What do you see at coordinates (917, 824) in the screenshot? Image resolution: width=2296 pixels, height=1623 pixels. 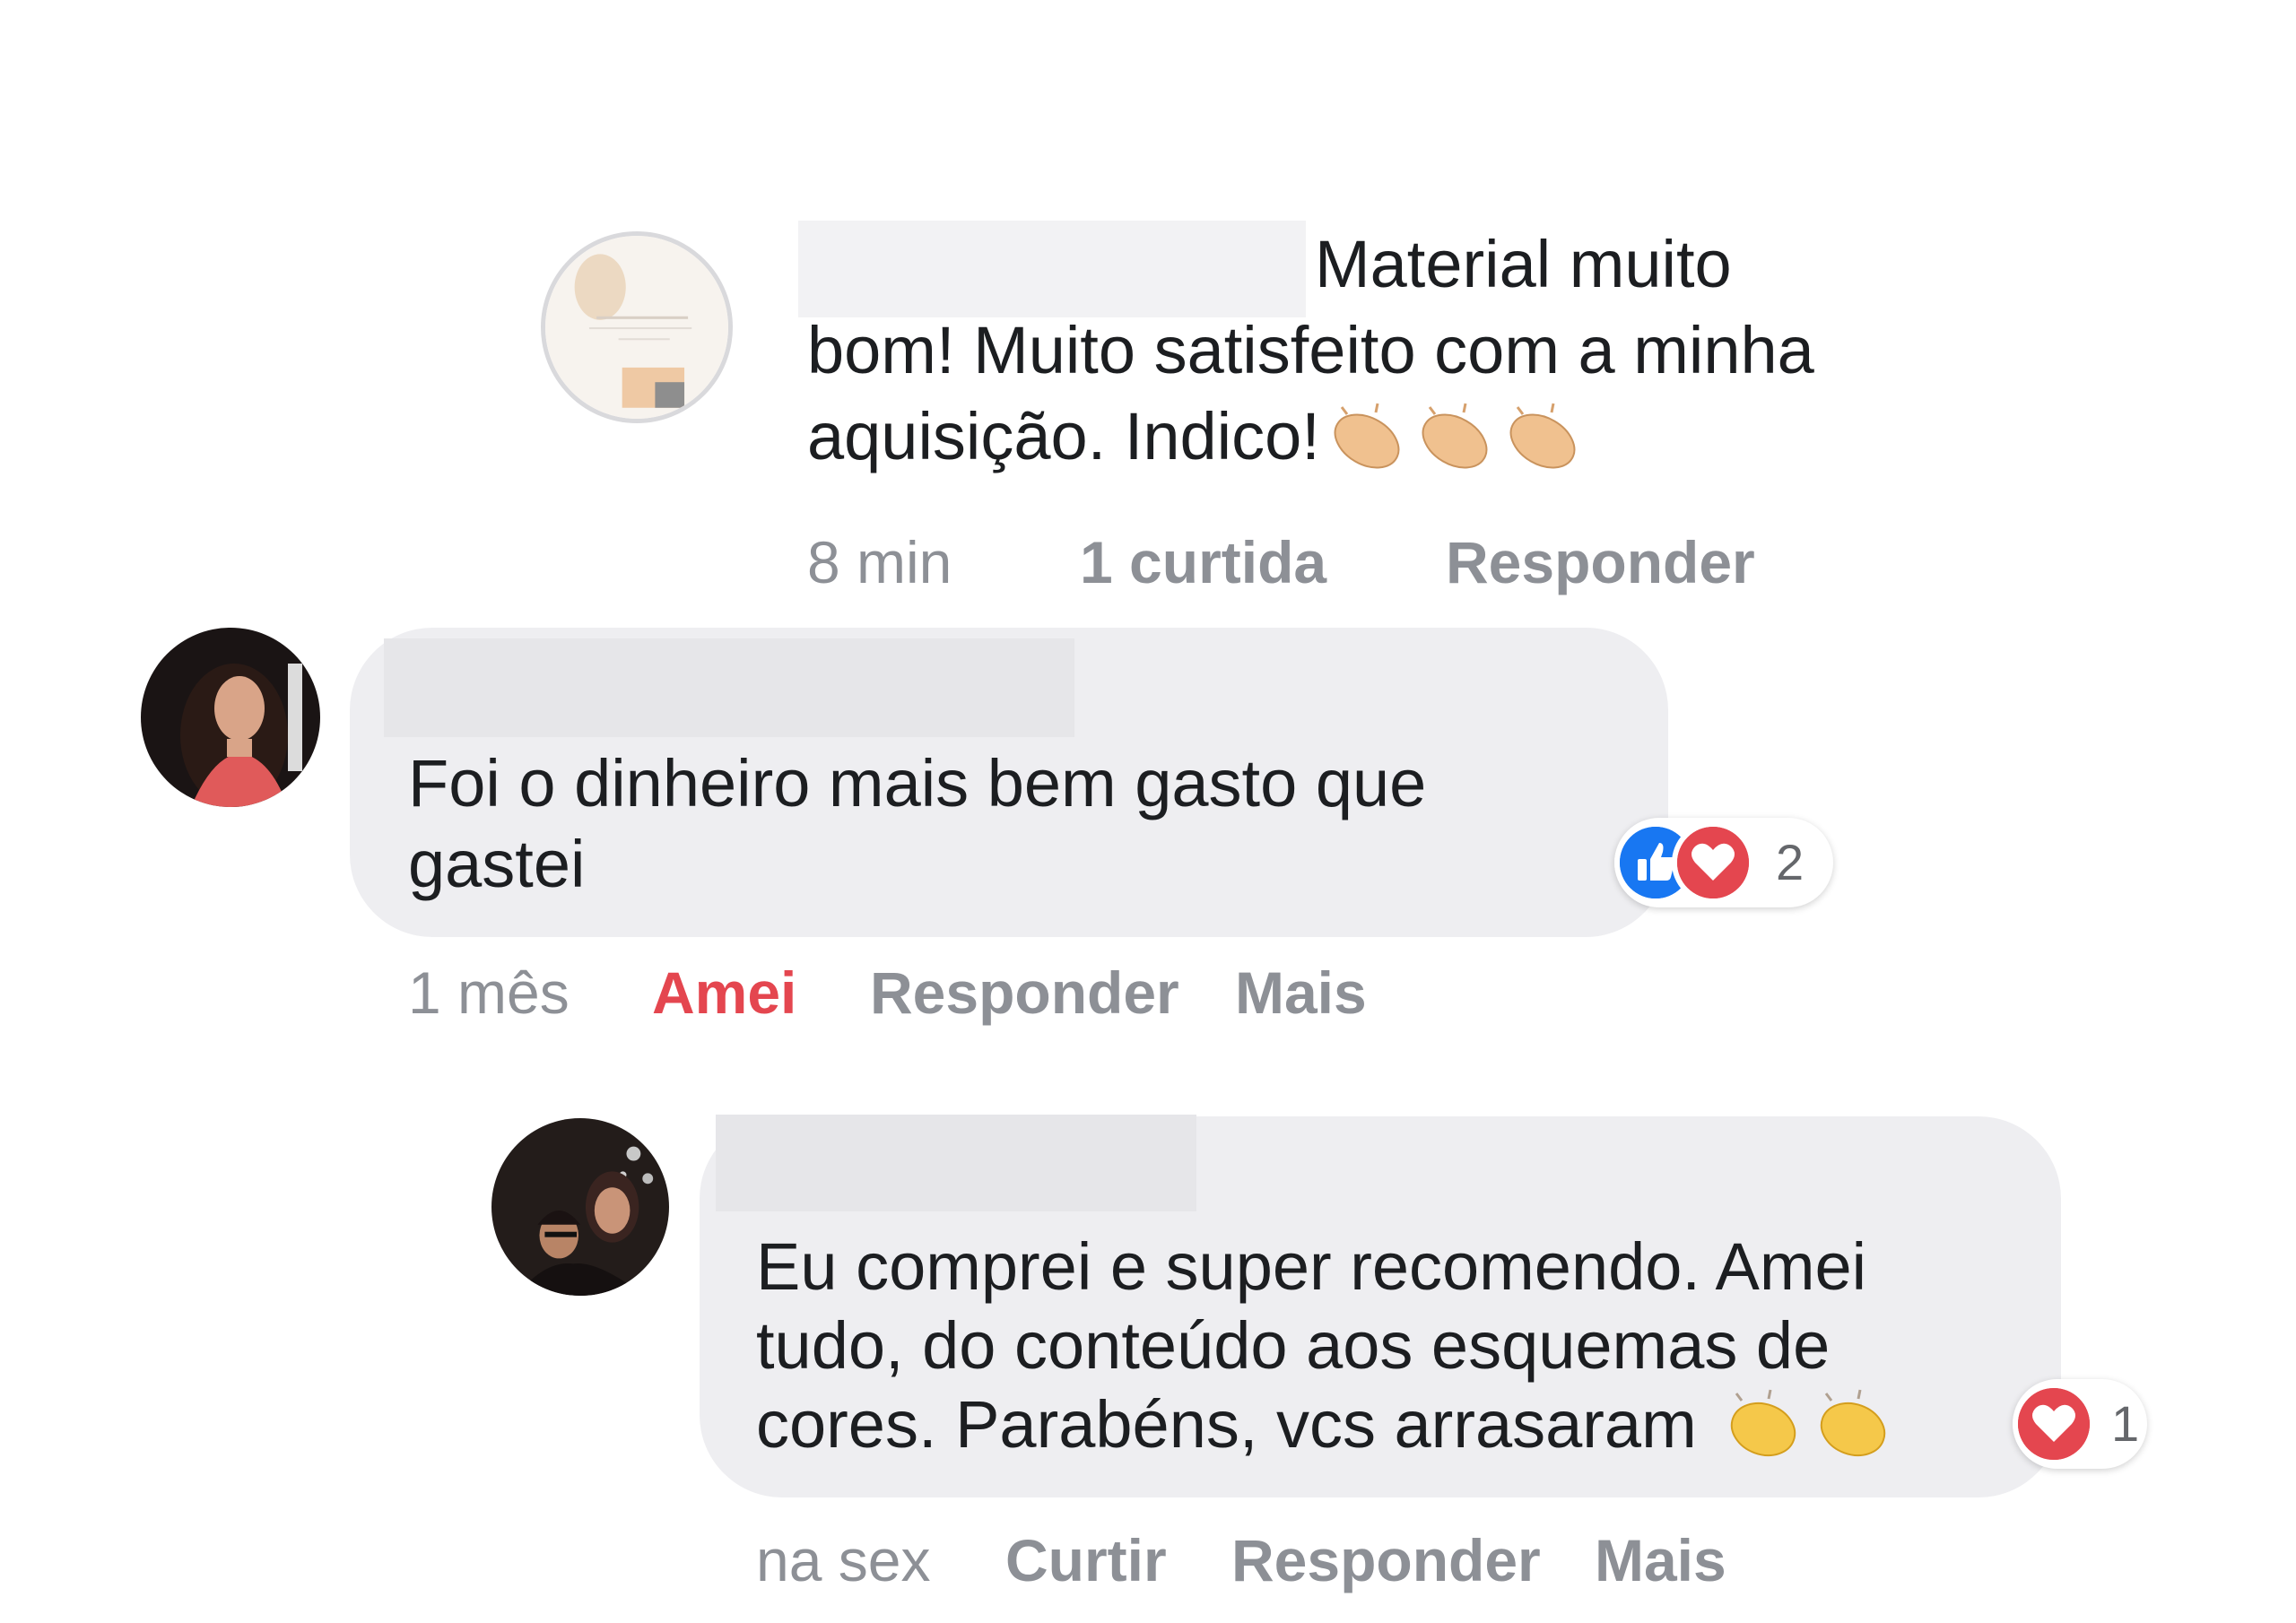 I see `comment-text: Foi o dinheiro mais bem gasto que gastei` at bounding box center [917, 824].